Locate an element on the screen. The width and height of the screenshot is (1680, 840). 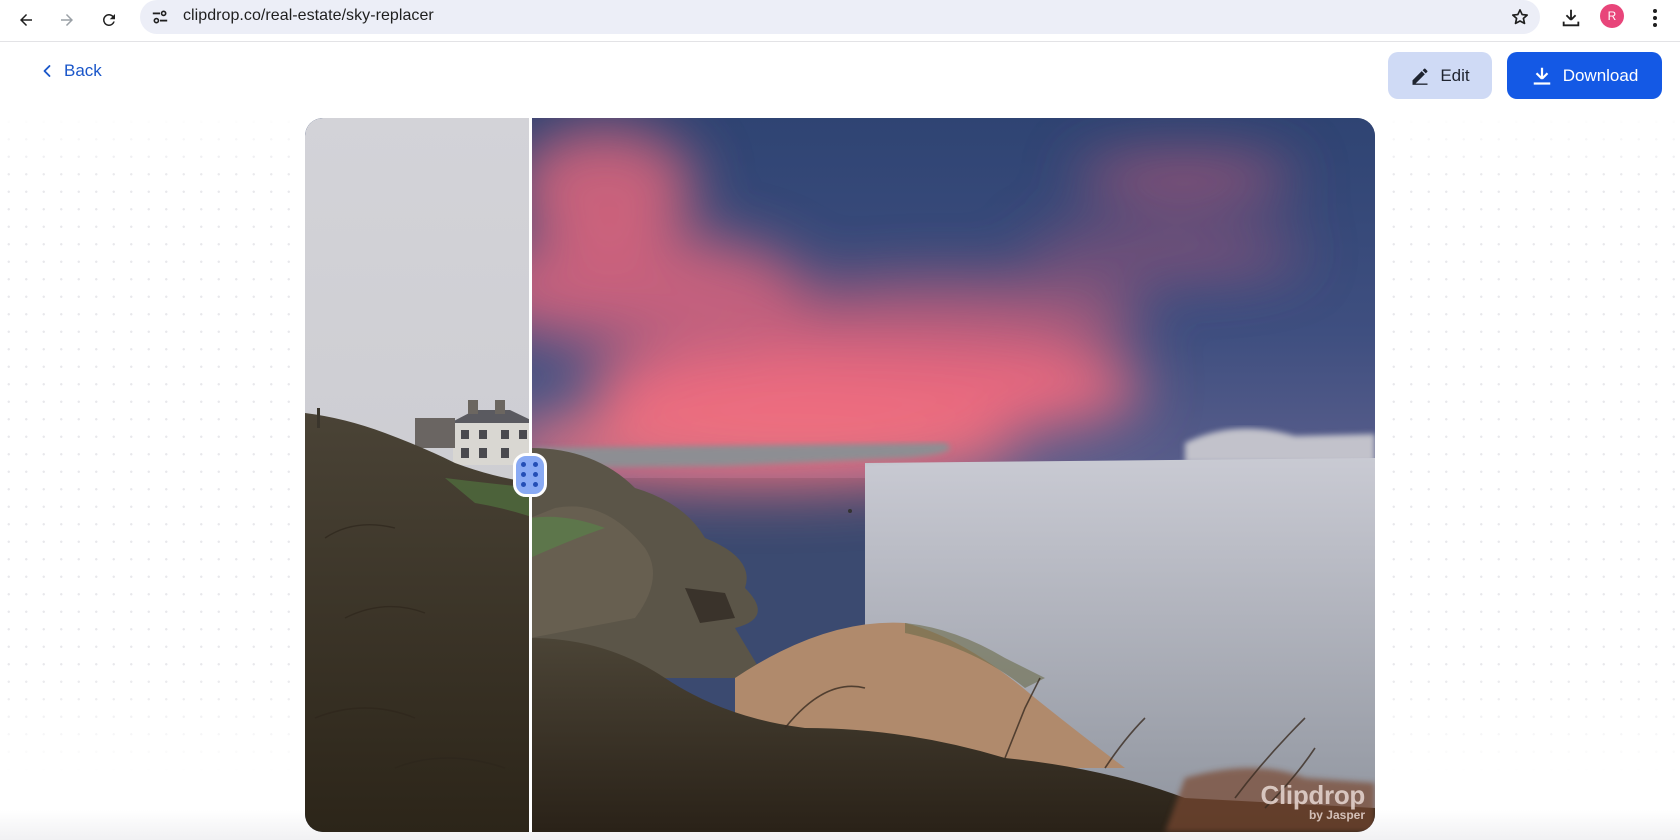
before-scene is located at coordinates (417, 475).